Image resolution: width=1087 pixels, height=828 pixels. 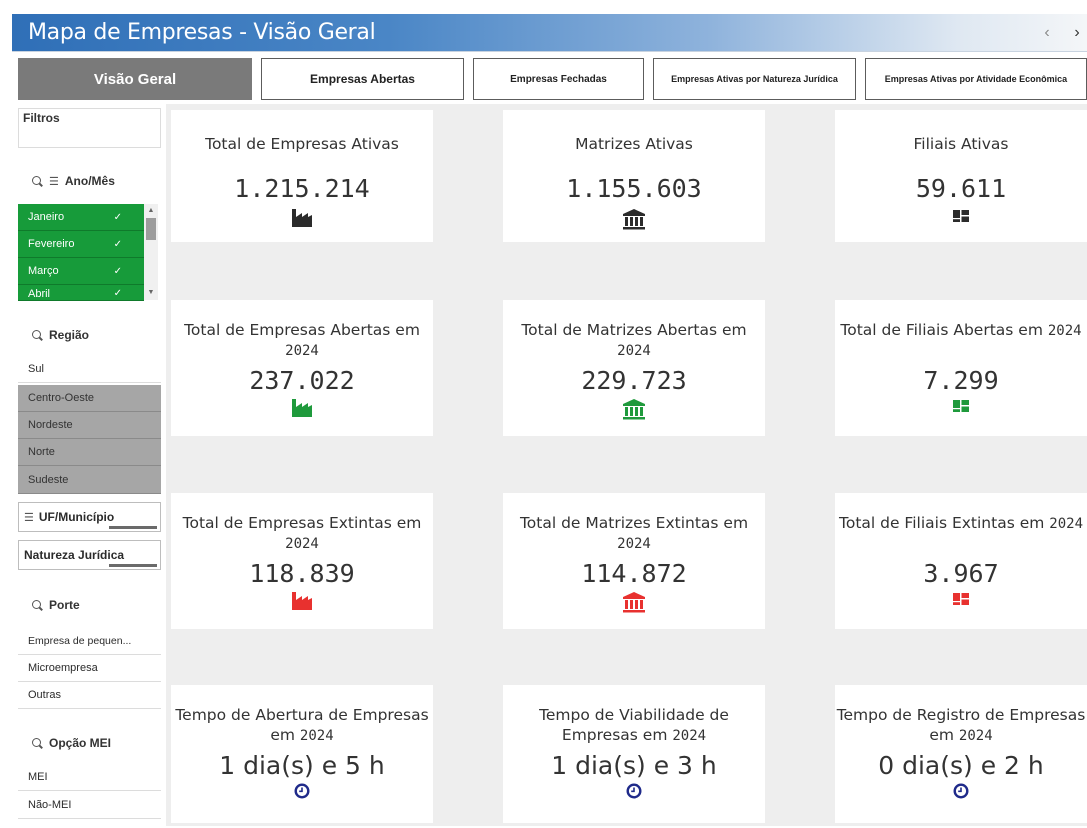 I want to click on kpi-card-empresas-abertas: Total de Empresas Abertas em 2024 237.022, so click(x=302, y=368).